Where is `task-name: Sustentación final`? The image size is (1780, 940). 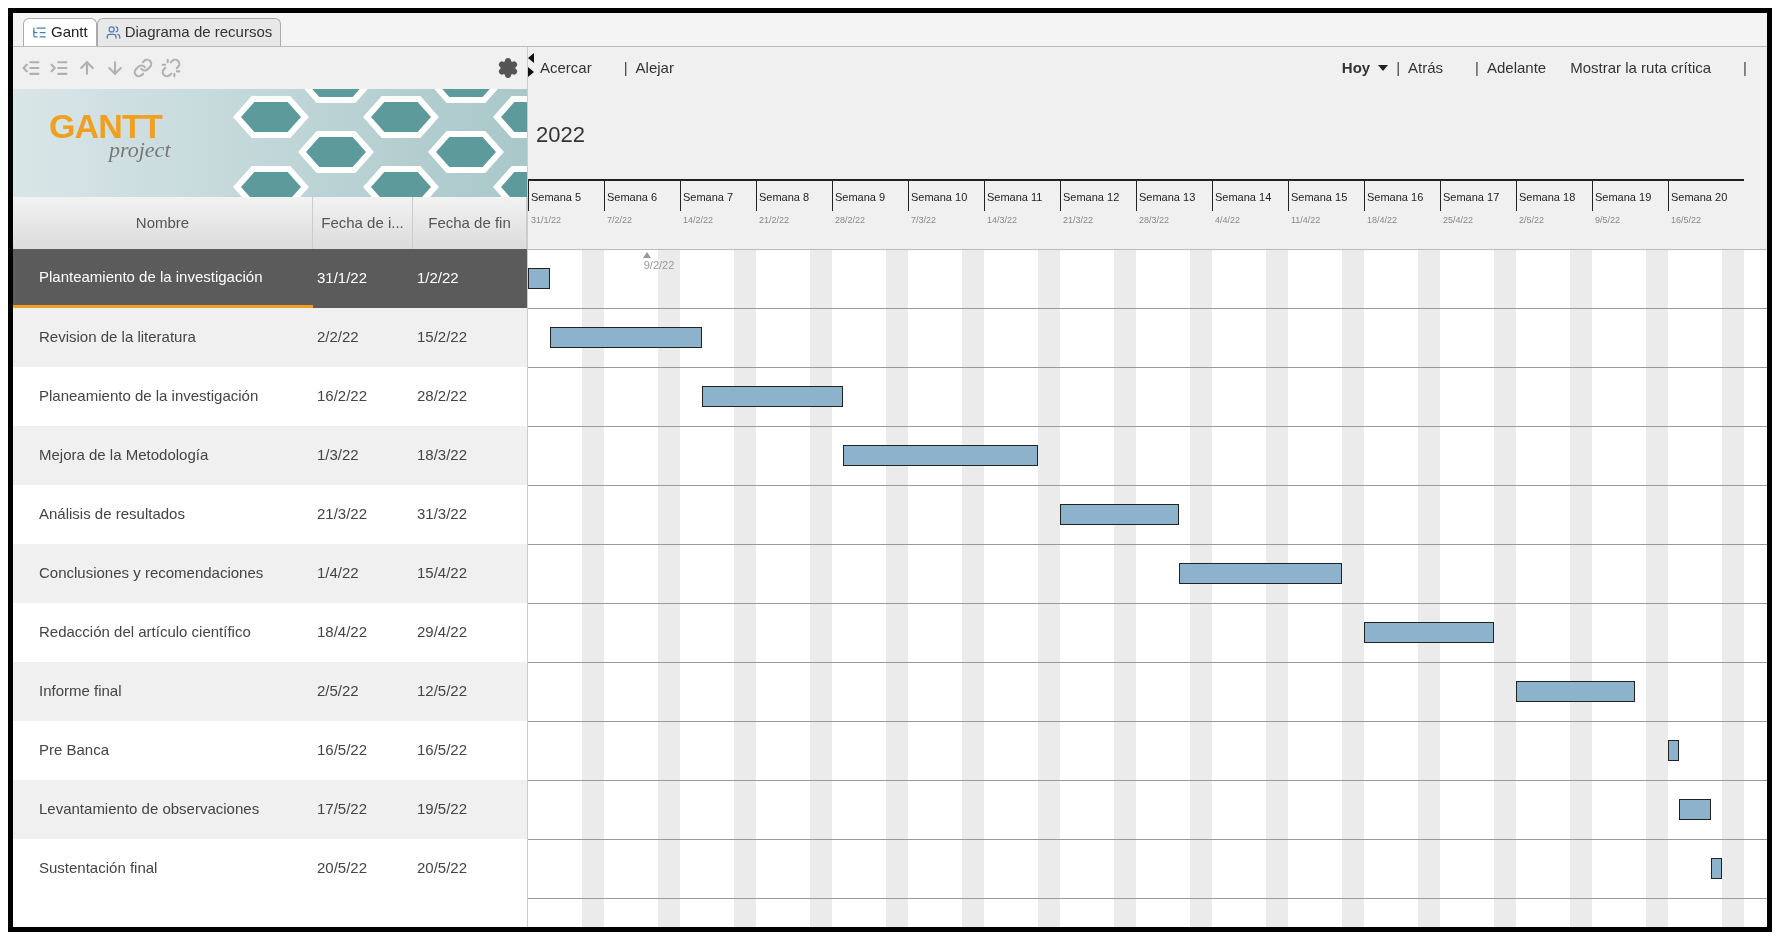
task-name: Sustentación final is located at coordinates (98, 868).